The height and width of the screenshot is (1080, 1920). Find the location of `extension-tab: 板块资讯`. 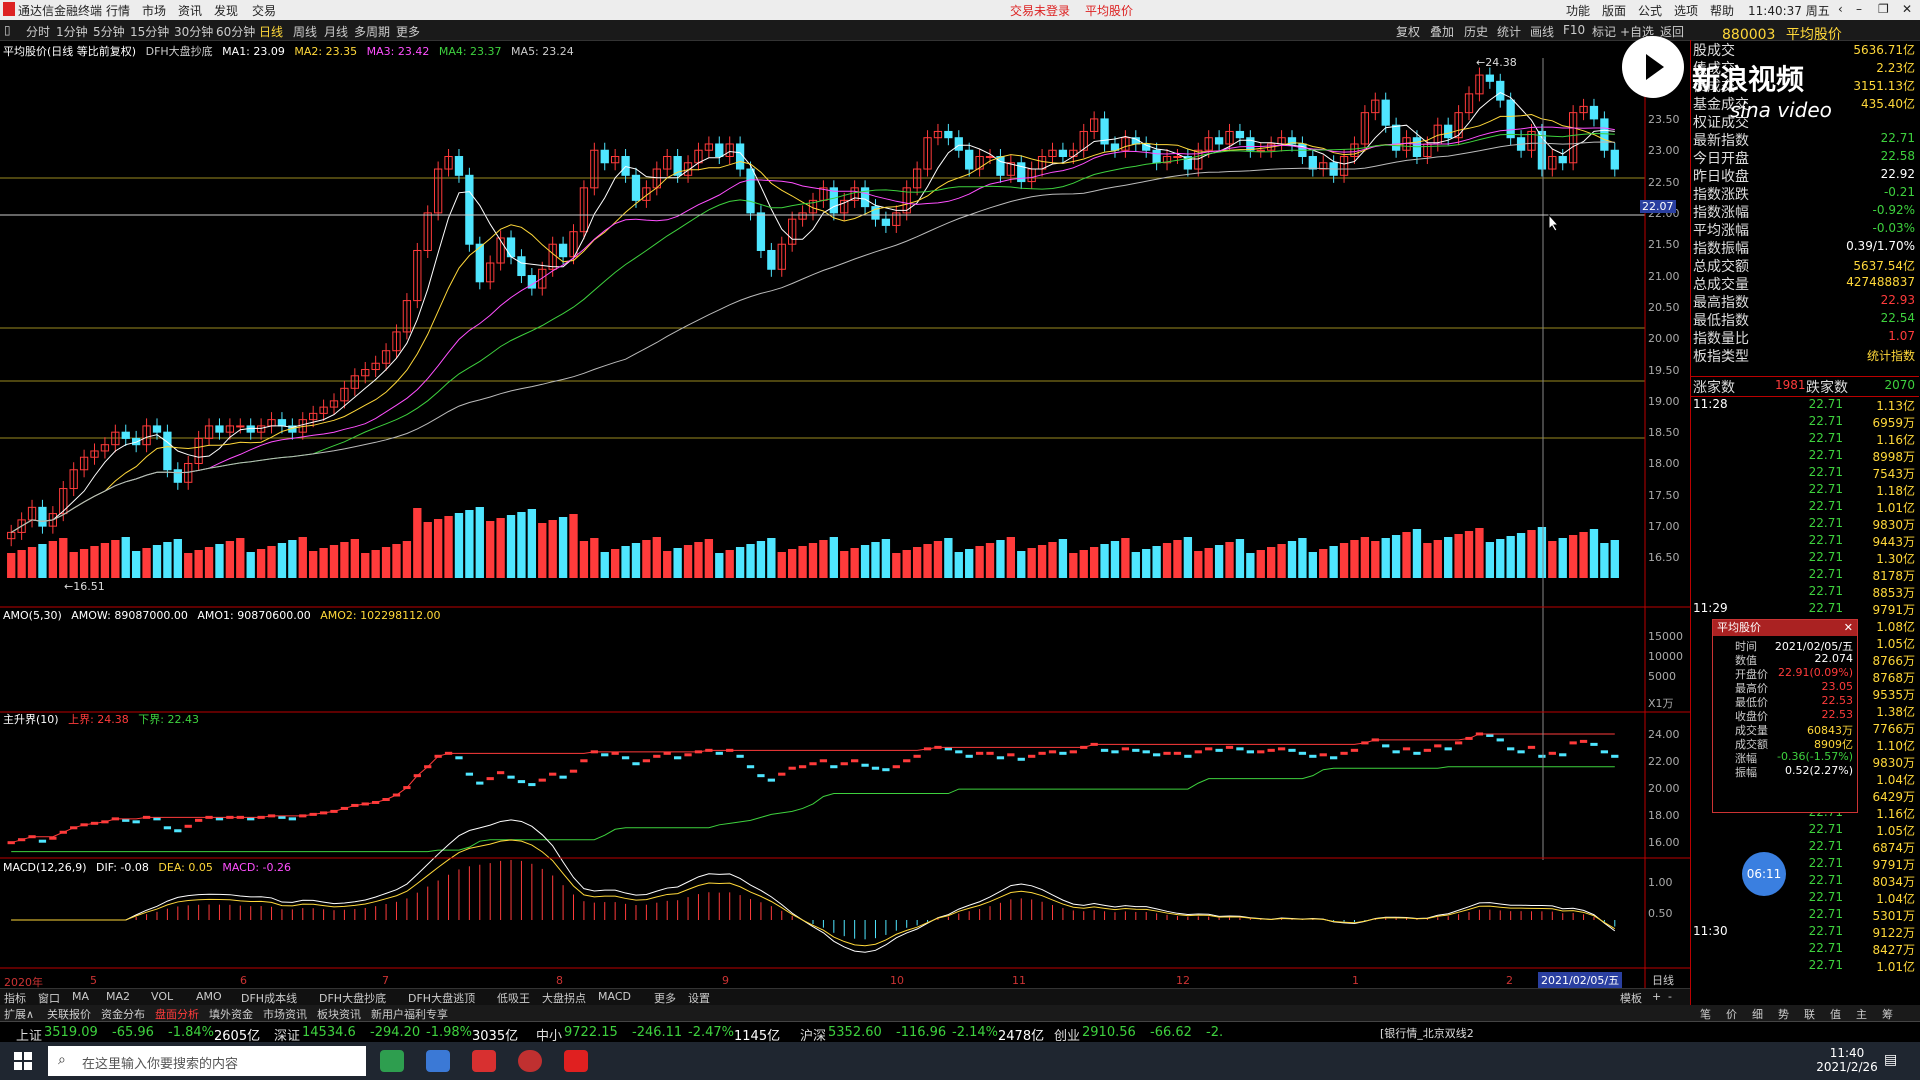

extension-tab: 板块资讯 is located at coordinates (339, 1014).